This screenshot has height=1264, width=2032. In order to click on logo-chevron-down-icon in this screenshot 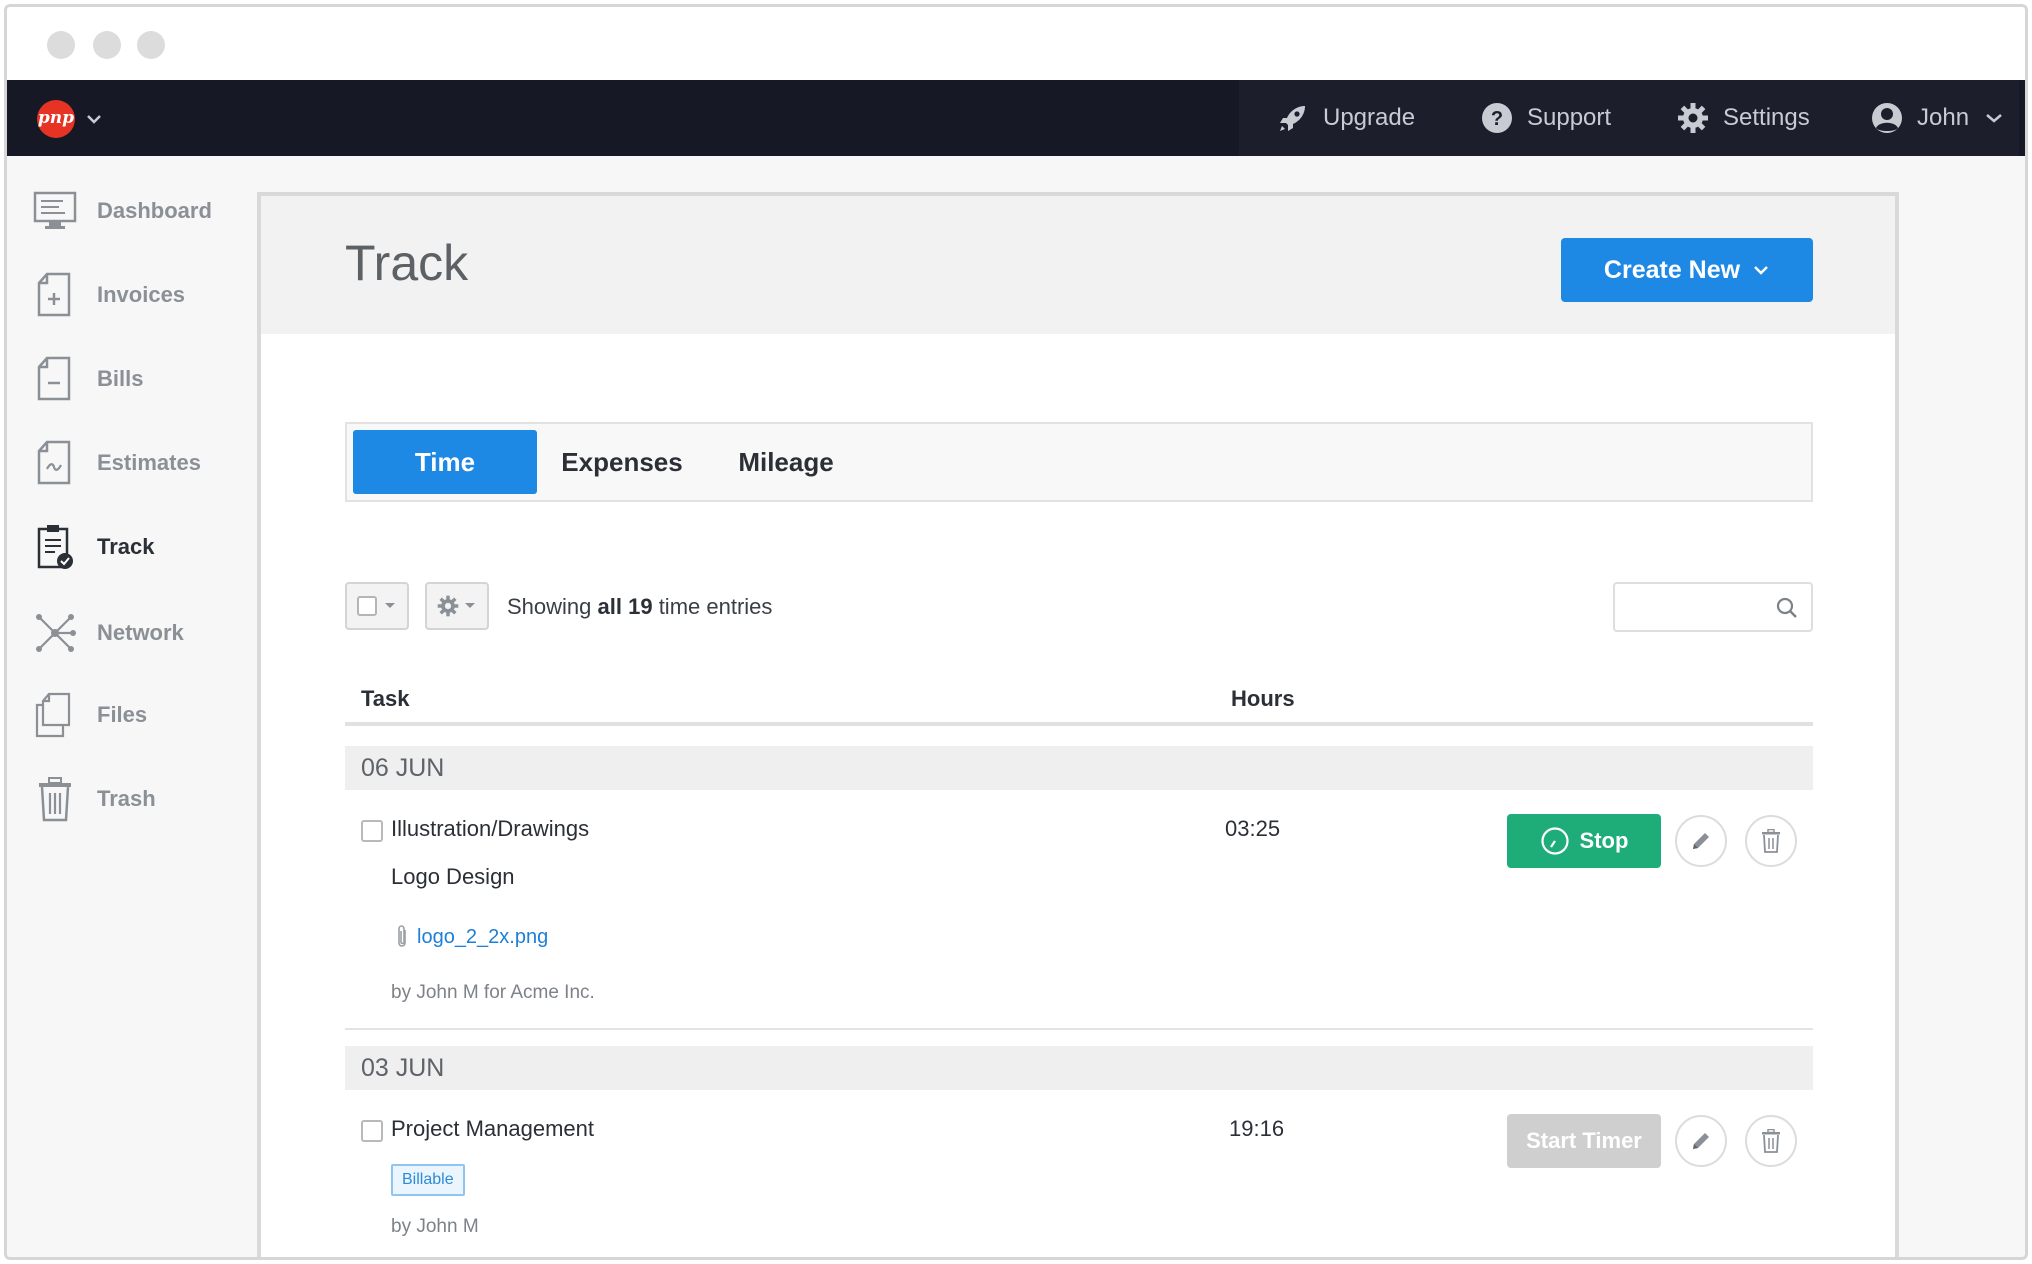, I will do `click(94, 119)`.